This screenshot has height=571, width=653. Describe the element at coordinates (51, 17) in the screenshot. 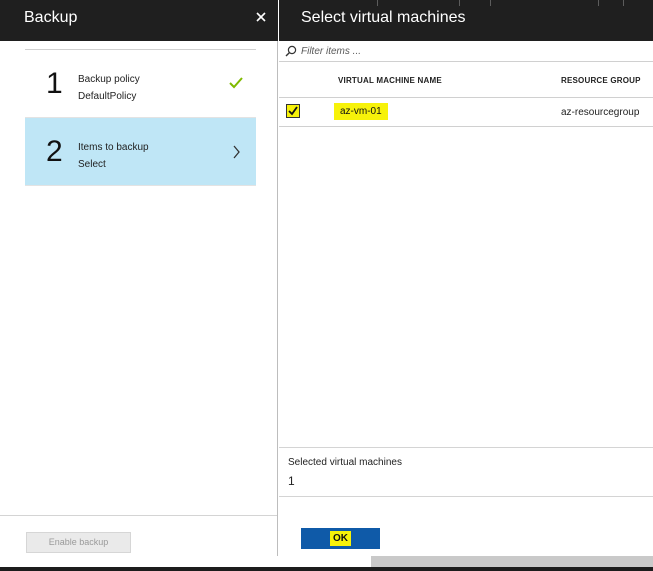

I see `backup-blade-title: Backup` at that location.